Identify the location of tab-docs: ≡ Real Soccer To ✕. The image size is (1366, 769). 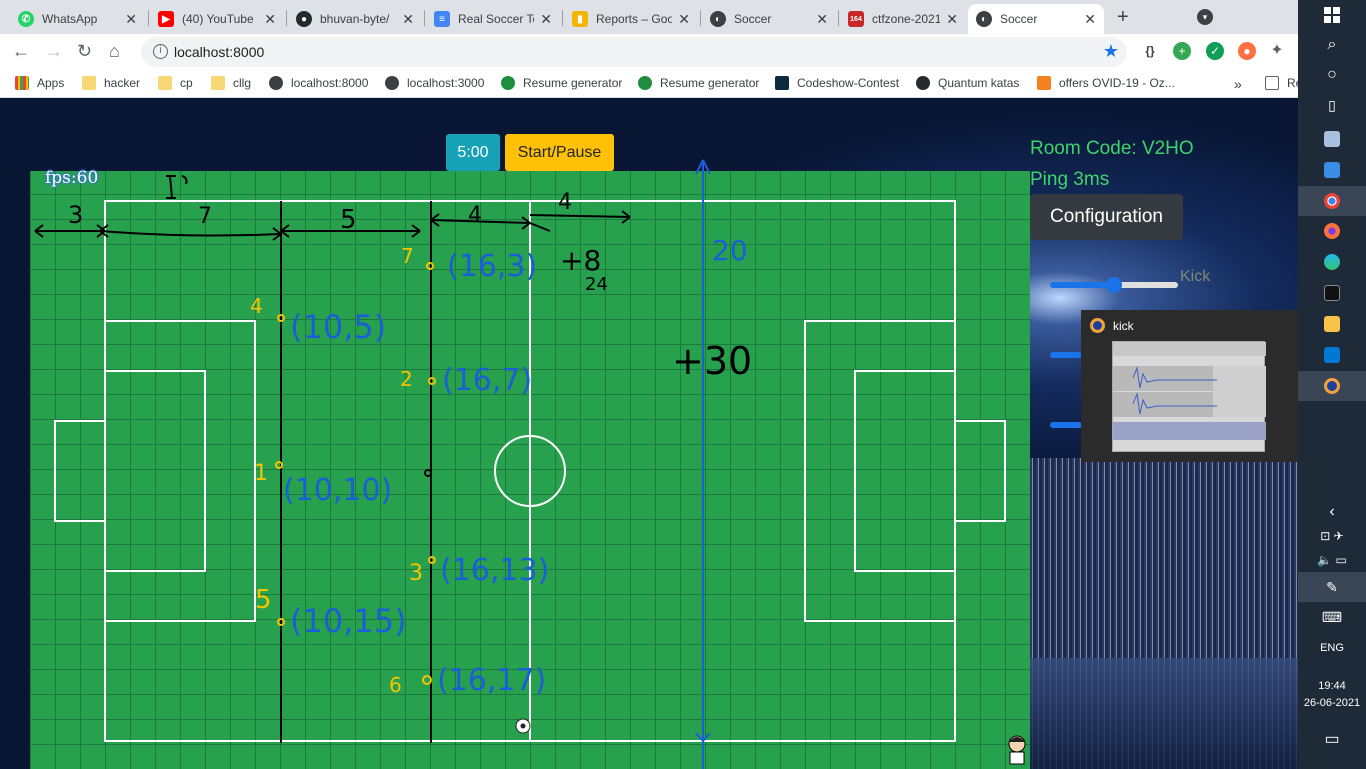
(493, 19).